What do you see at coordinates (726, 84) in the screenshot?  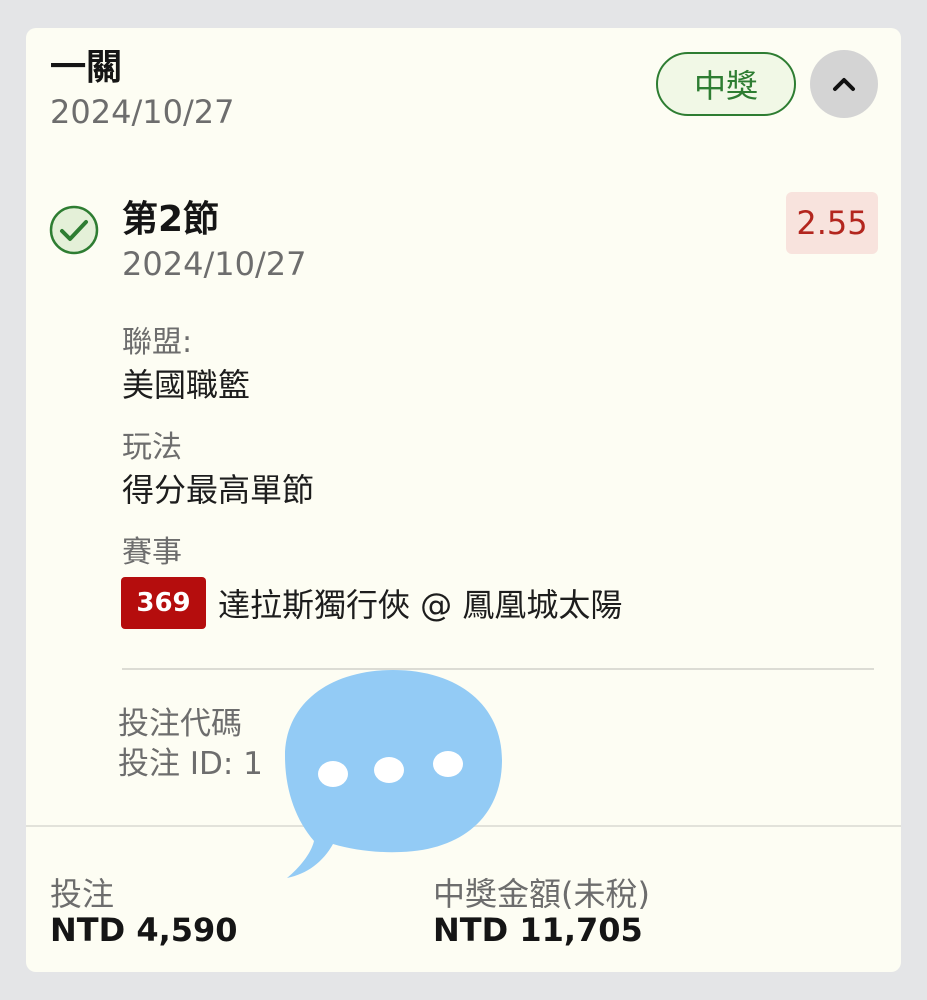 I see `status-badge: 中獎` at bounding box center [726, 84].